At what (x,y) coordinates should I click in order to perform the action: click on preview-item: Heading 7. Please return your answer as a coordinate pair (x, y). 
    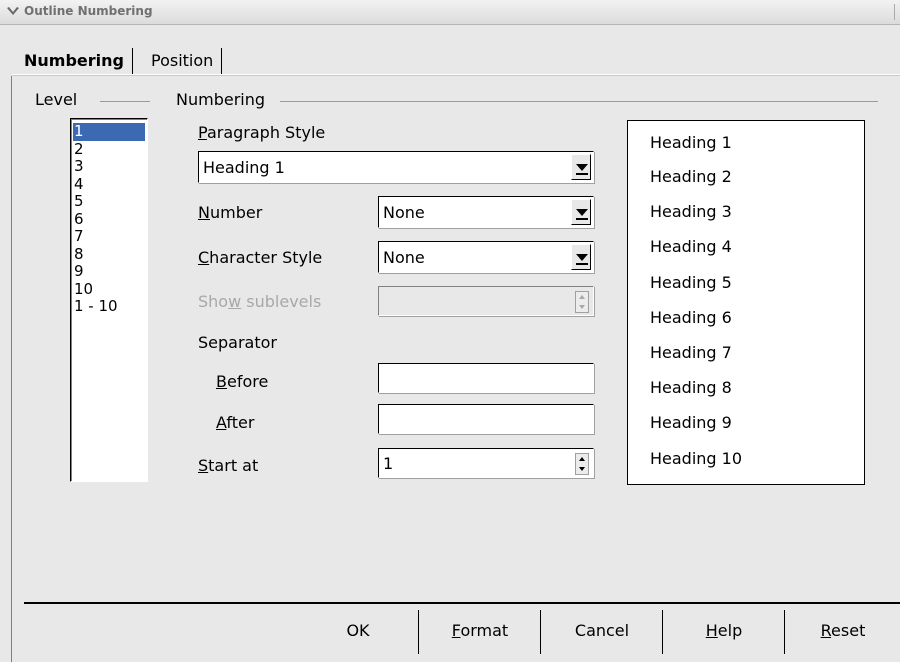
    Looking at the image, I should click on (691, 352).